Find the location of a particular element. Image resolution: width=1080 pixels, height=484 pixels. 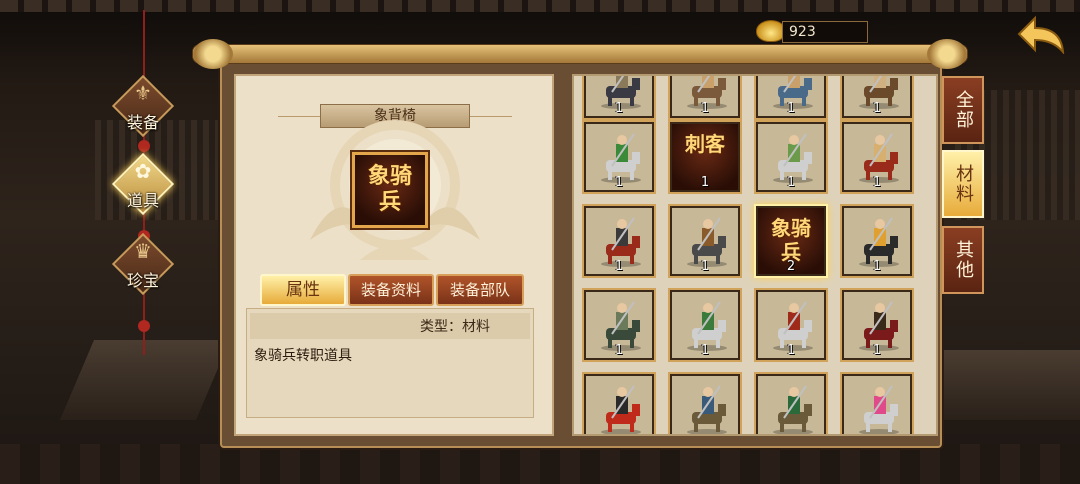

tab-equipped-units: 装备部队 is located at coordinates (480, 290).